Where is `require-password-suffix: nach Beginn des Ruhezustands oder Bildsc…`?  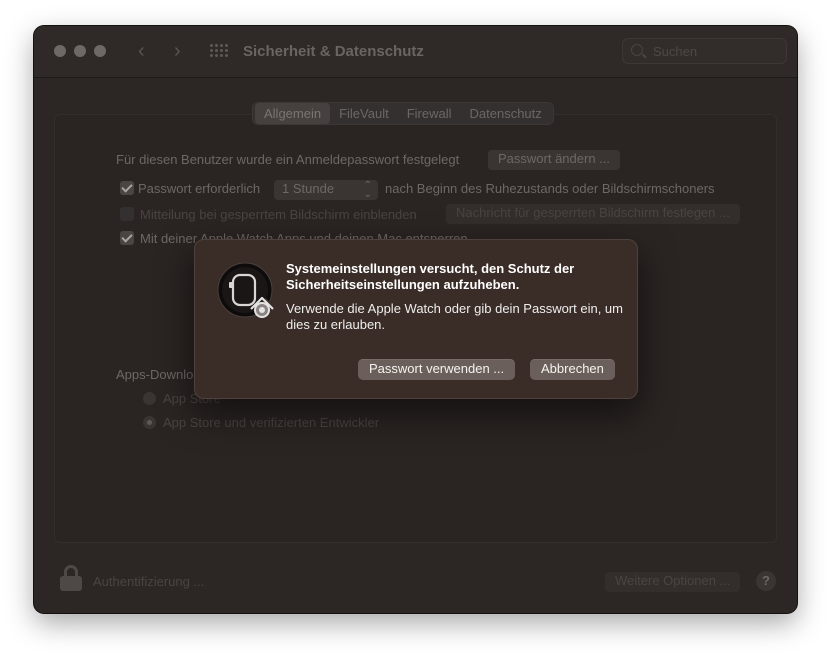 require-password-suffix: nach Beginn des Ruhezustands oder Bildsc… is located at coordinates (550, 188).